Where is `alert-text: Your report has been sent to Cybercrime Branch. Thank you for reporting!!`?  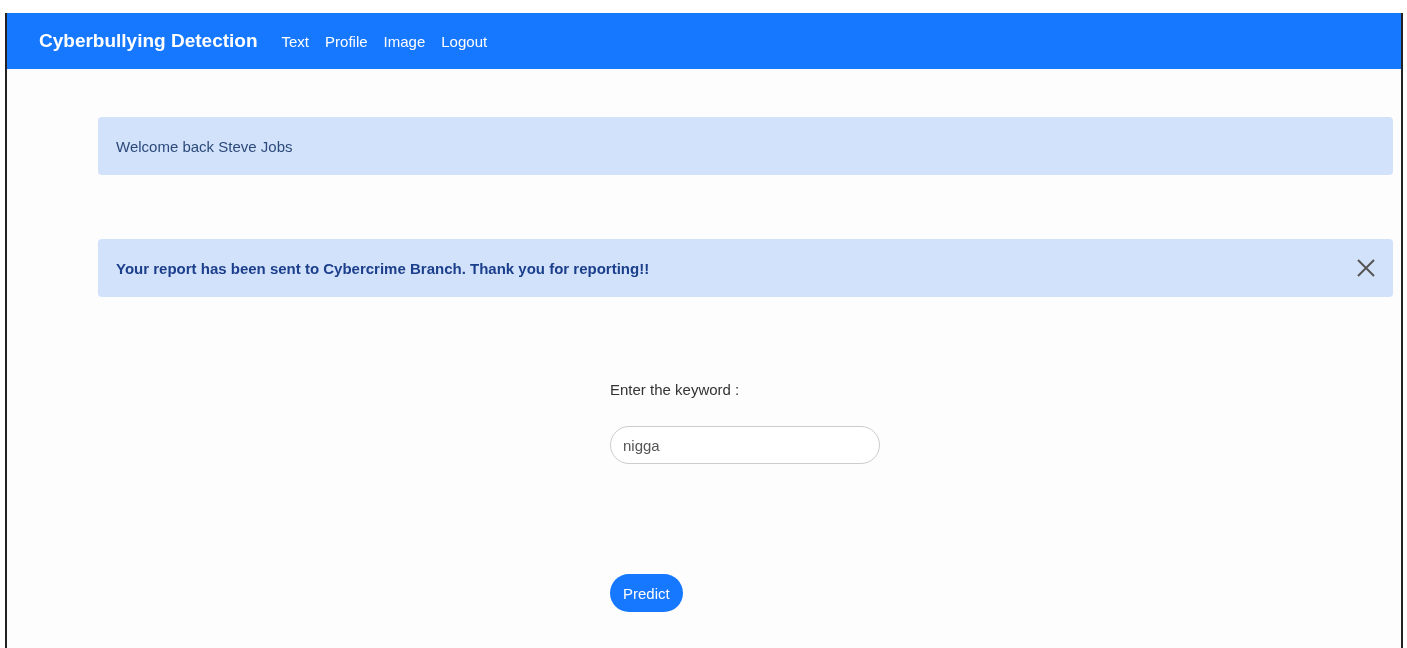 alert-text: Your report has been sent to Cybercrime Branch. Thank you for reporting!! is located at coordinates (383, 268).